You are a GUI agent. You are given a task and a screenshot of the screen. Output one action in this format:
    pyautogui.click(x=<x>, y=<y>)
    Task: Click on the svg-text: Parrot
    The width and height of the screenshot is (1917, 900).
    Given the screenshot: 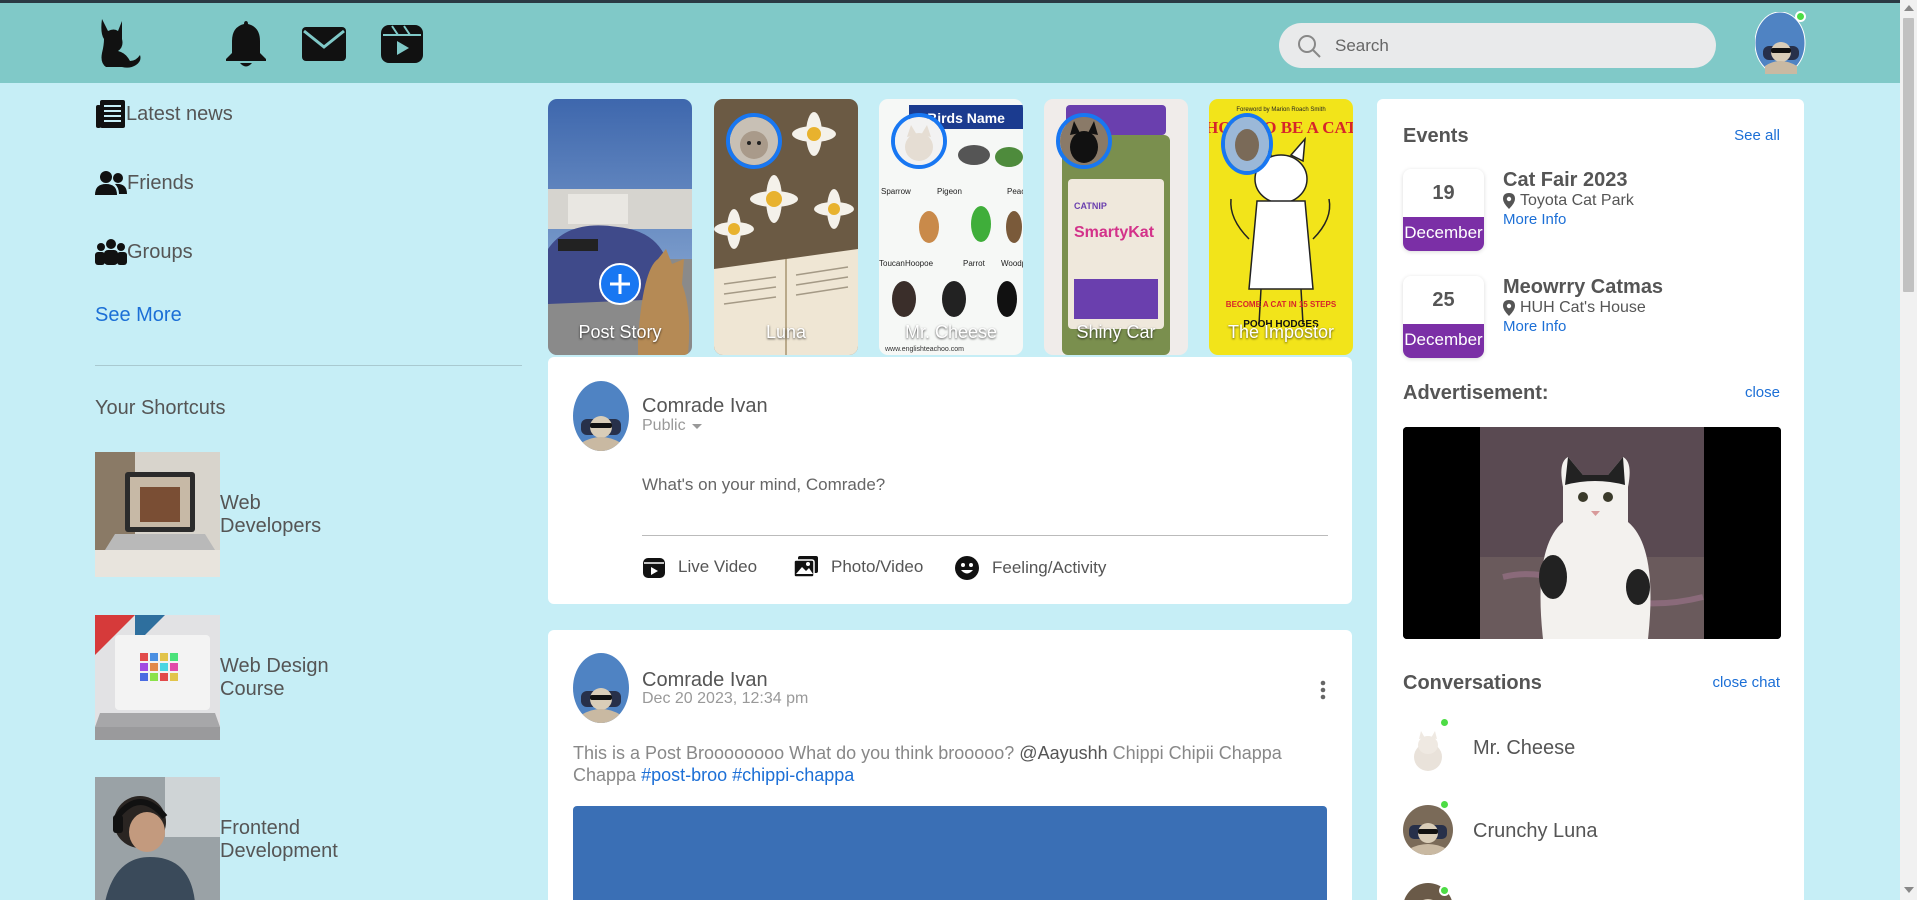 What is the action you would take?
    pyautogui.click(x=974, y=263)
    